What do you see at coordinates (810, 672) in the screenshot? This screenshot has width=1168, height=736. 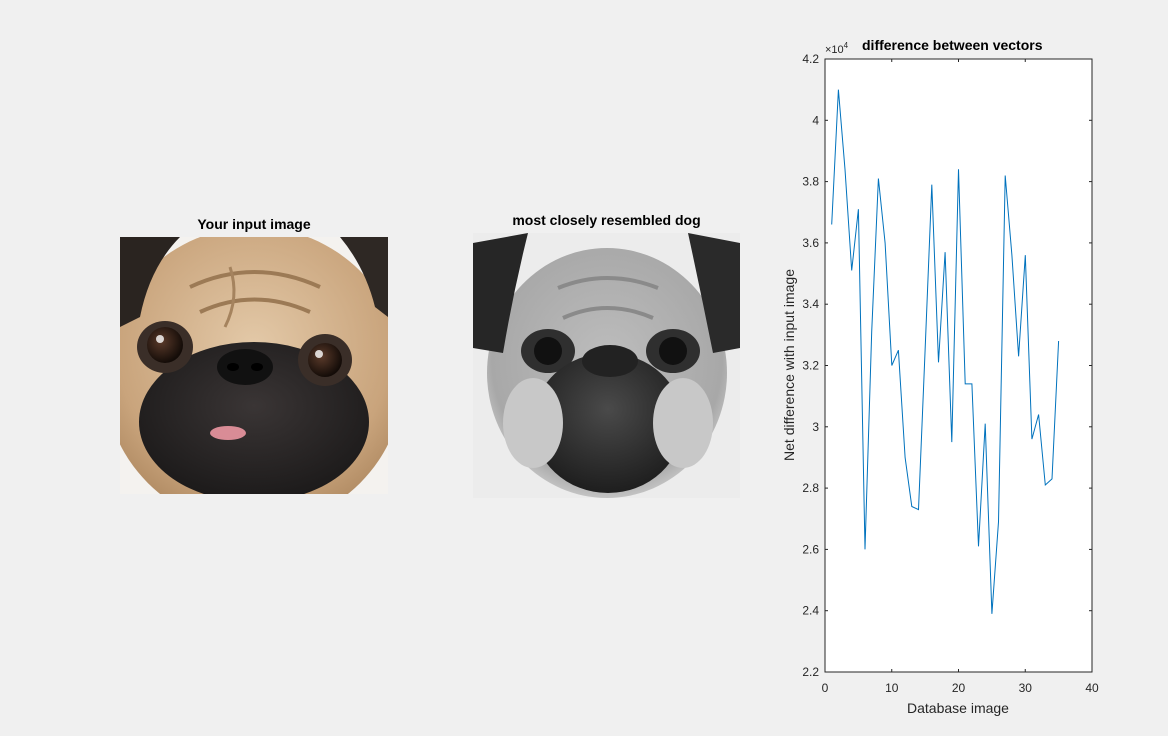 I see `y-tick-label: 2.2` at bounding box center [810, 672].